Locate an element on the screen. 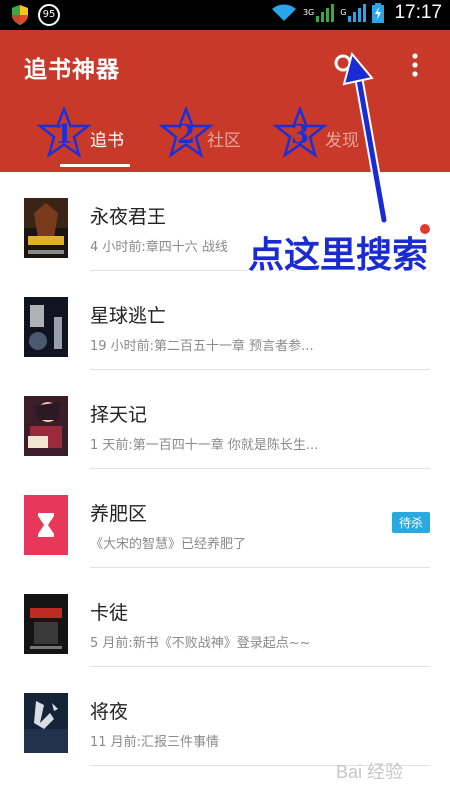  book-title: 将夜 is located at coordinates (109, 712).